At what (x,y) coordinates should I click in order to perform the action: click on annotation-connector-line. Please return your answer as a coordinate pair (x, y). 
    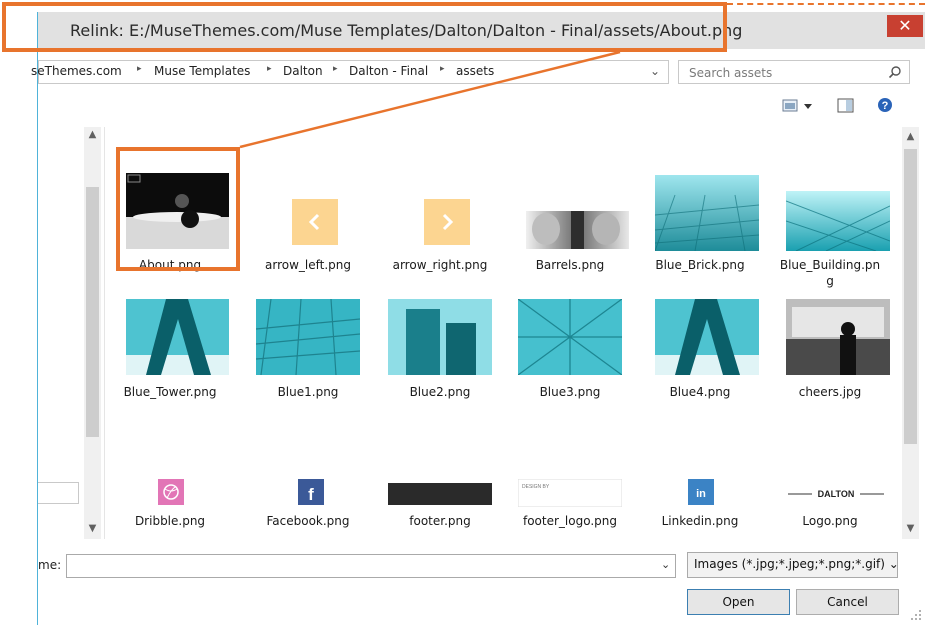
    Looking at the image, I should click on (430, 99).